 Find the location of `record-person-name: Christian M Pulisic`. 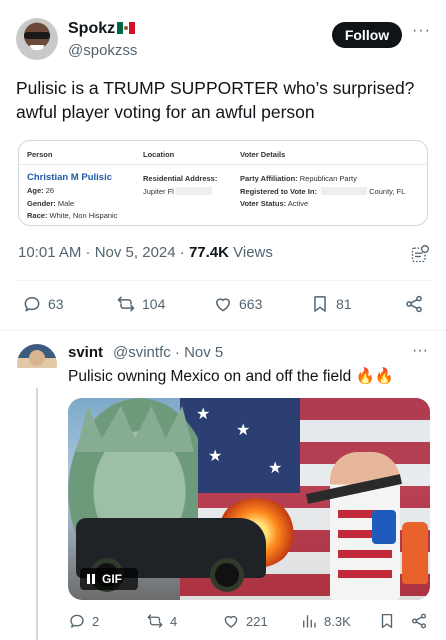

record-person-name: Christian M Pulisic is located at coordinates (69, 177).